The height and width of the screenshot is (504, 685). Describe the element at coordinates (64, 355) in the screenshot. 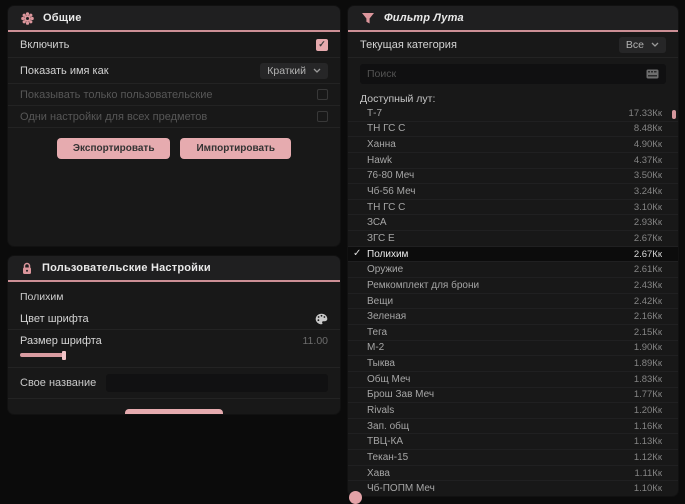

I see `slider-handle` at that location.